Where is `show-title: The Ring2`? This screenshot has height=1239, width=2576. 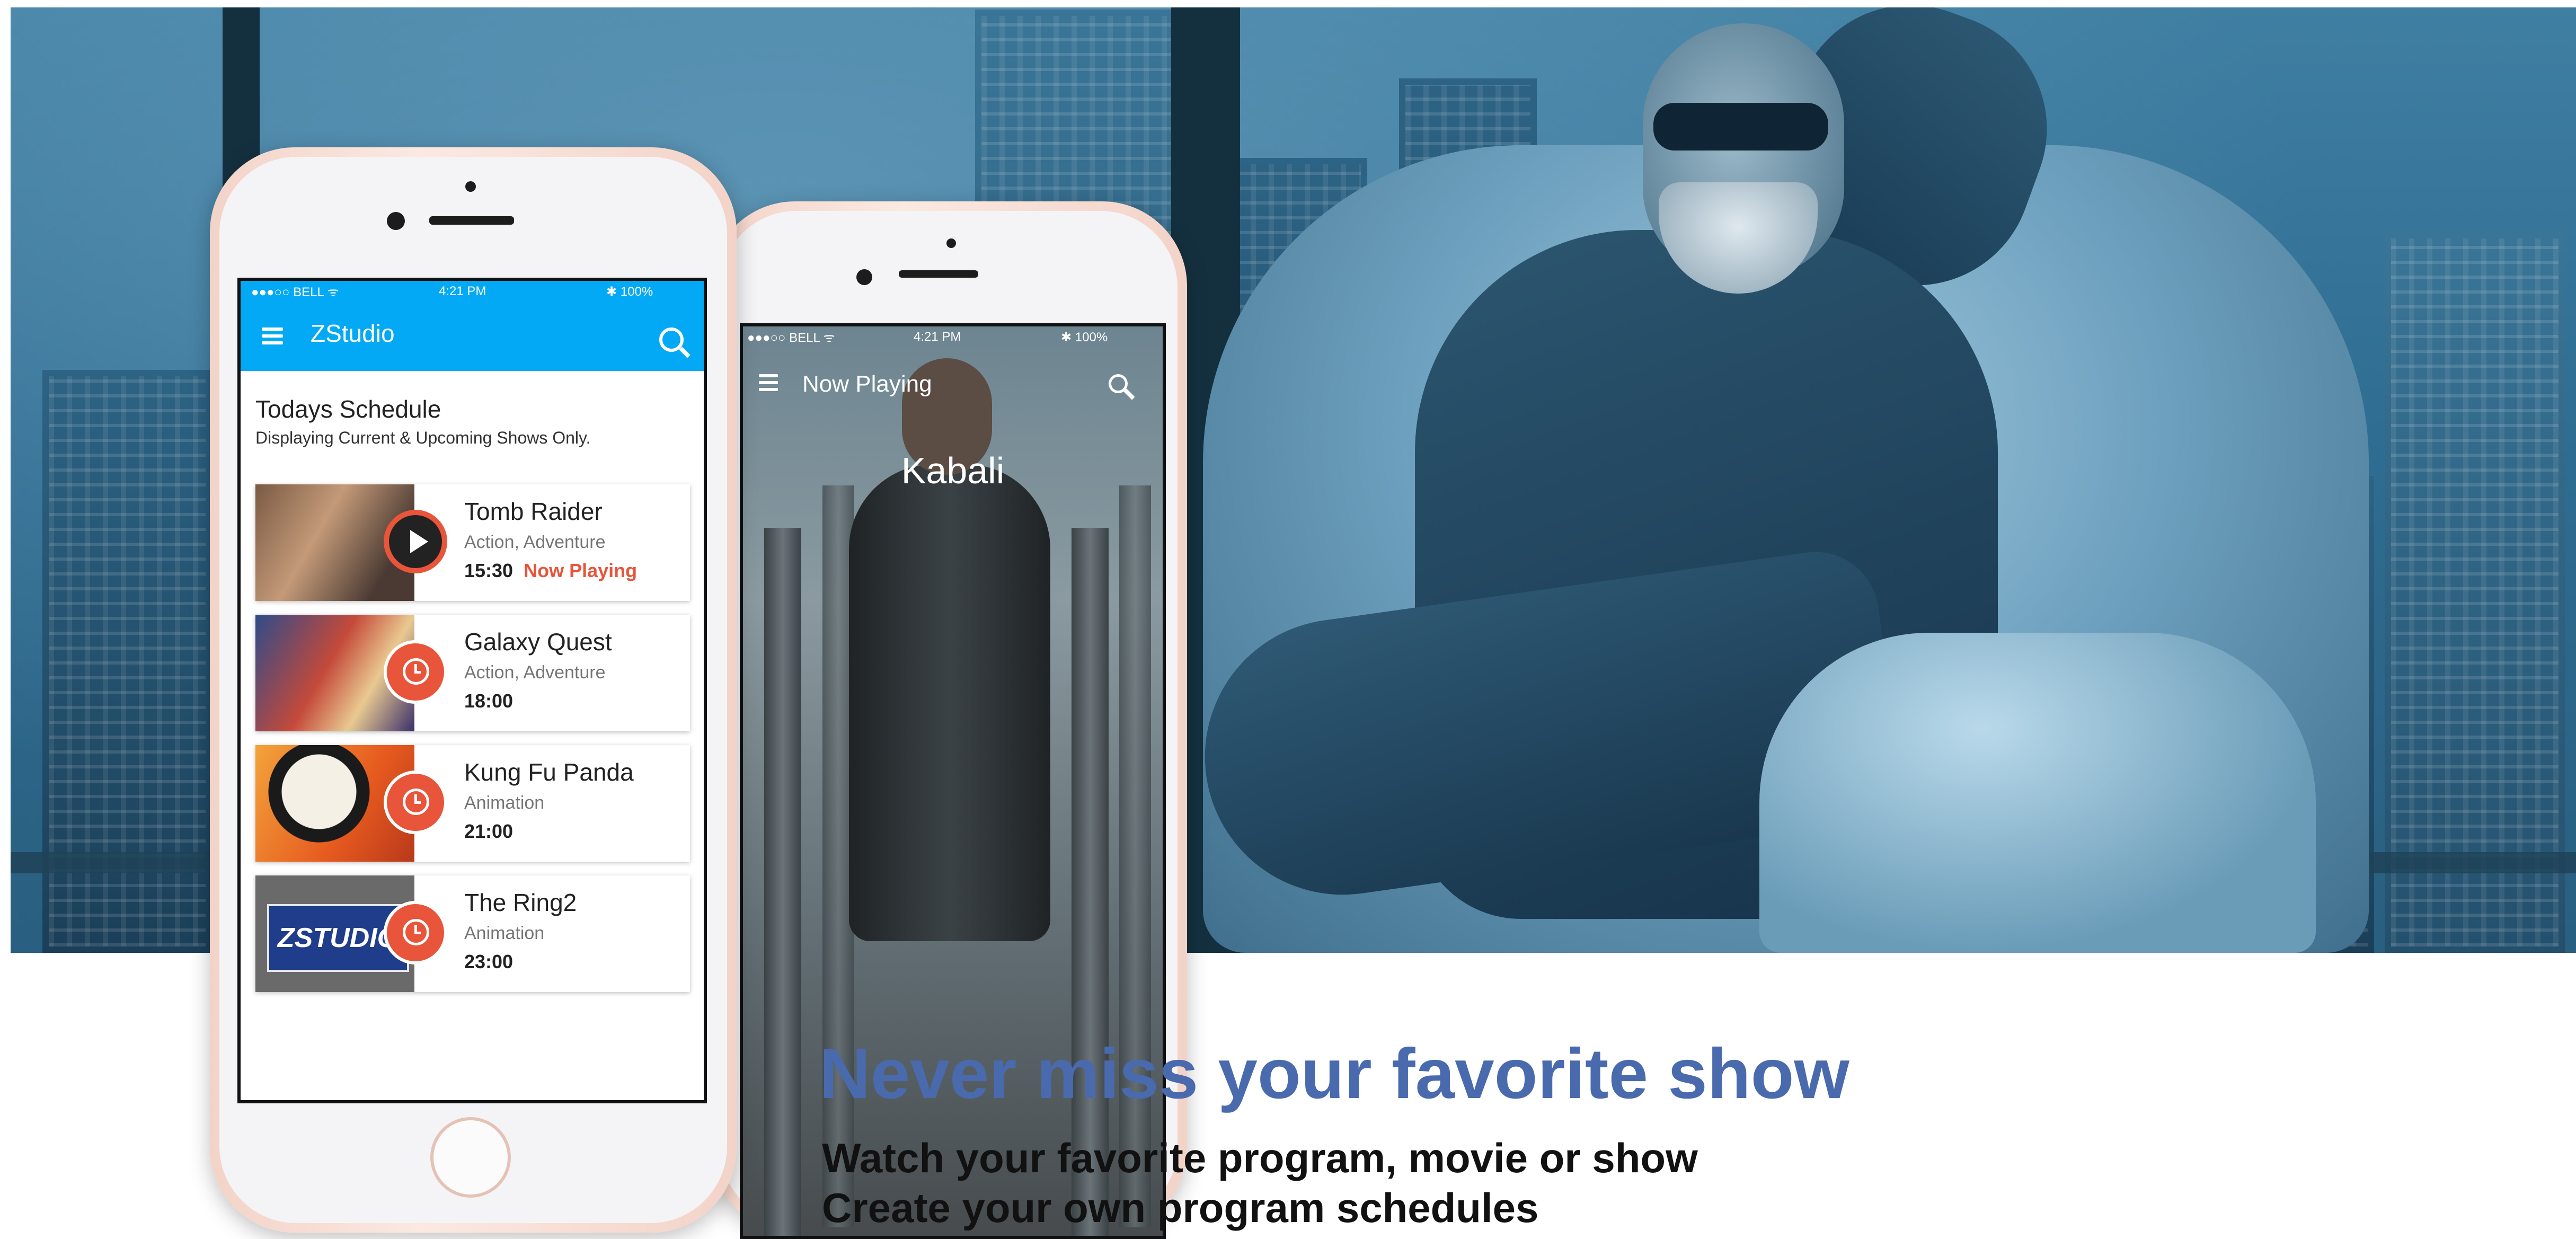 show-title: The Ring2 is located at coordinates (520, 902).